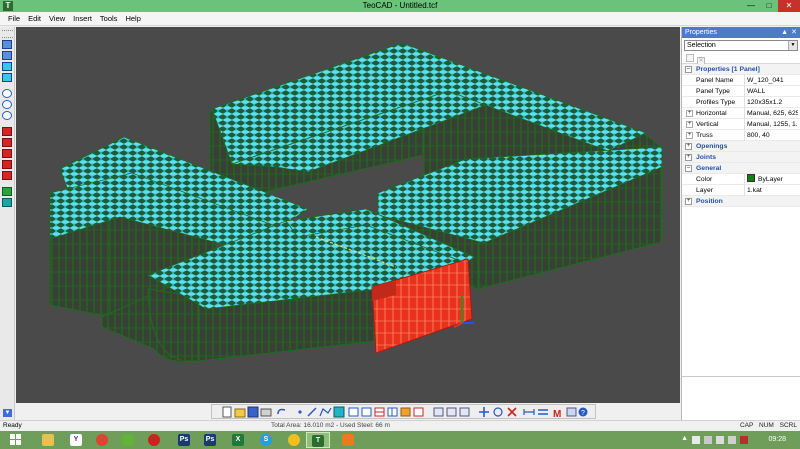 The image size is (800, 449). Describe the element at coordinates (741, 201) in the screenshot. I see `category-position: + Position` at that location.